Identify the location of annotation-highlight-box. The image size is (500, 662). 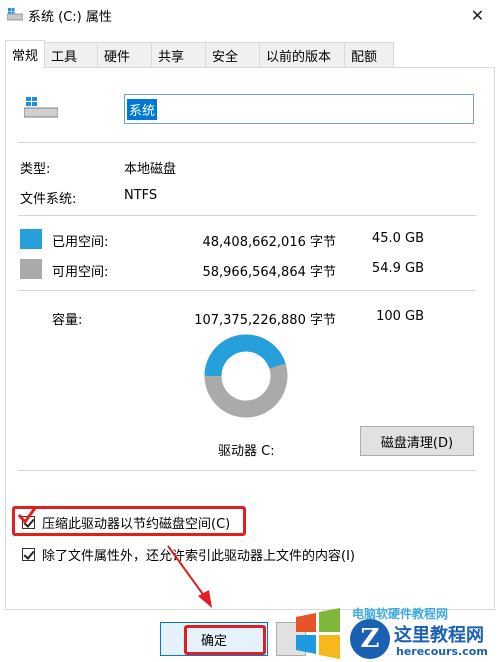
(129, 521).